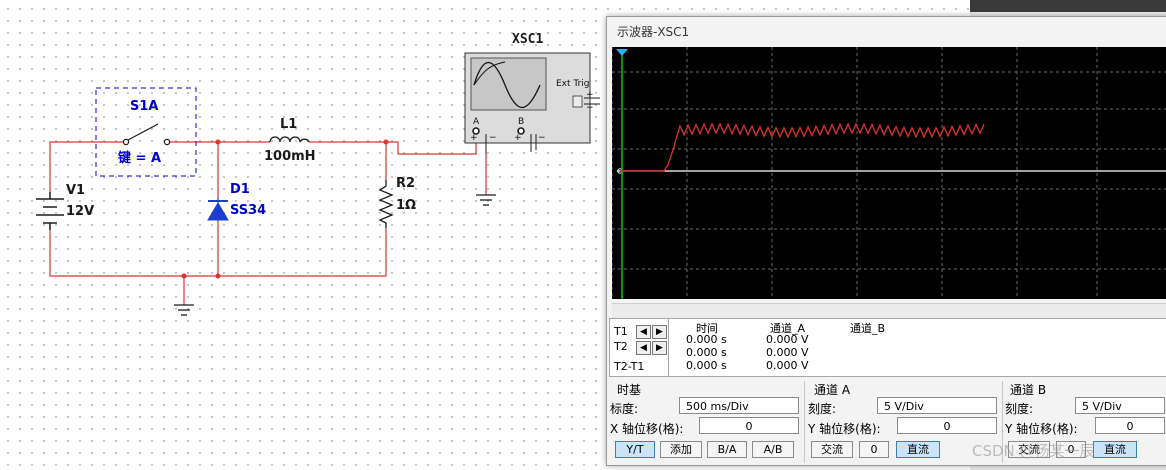 Image resolution: width=1166 pixels, height=470 pixels. Describe the element at coordinates (739, 405) in the screenshot. I see `timebase-scale-field: 500 ms/Div` at that location.